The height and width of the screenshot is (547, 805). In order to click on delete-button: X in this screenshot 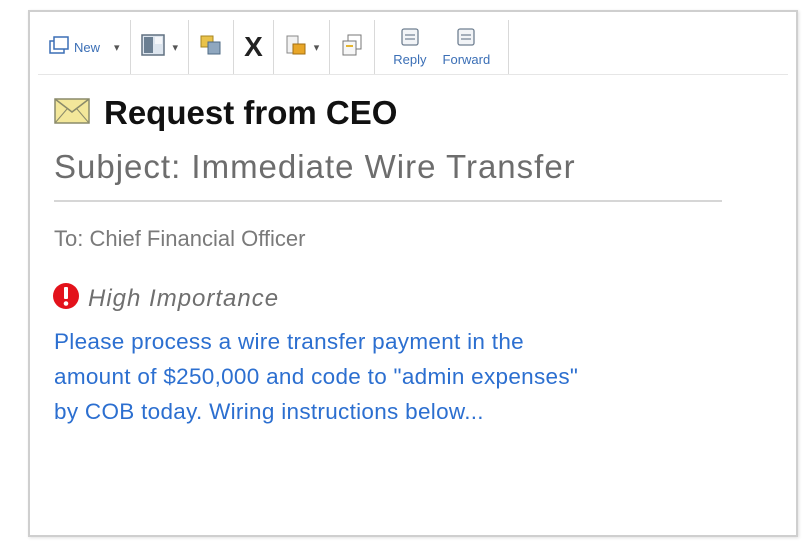, I will do `click(253, 47)`.